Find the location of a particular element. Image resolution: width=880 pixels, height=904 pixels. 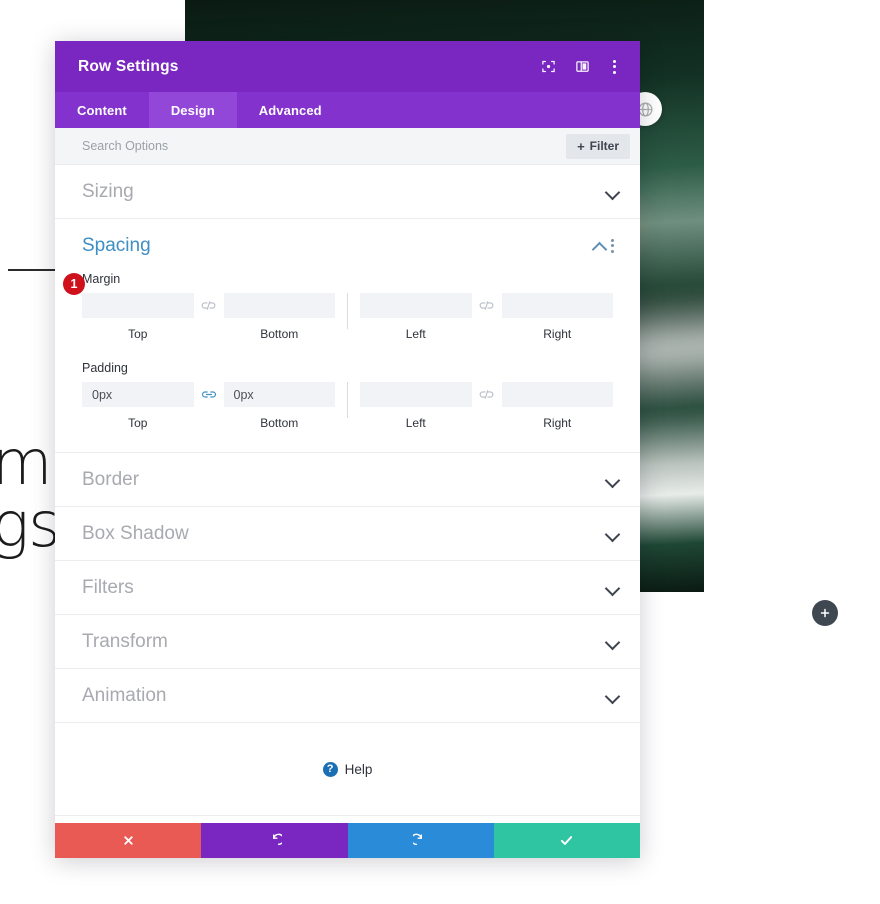

padding-right-input is located at coordinates (557, 394).